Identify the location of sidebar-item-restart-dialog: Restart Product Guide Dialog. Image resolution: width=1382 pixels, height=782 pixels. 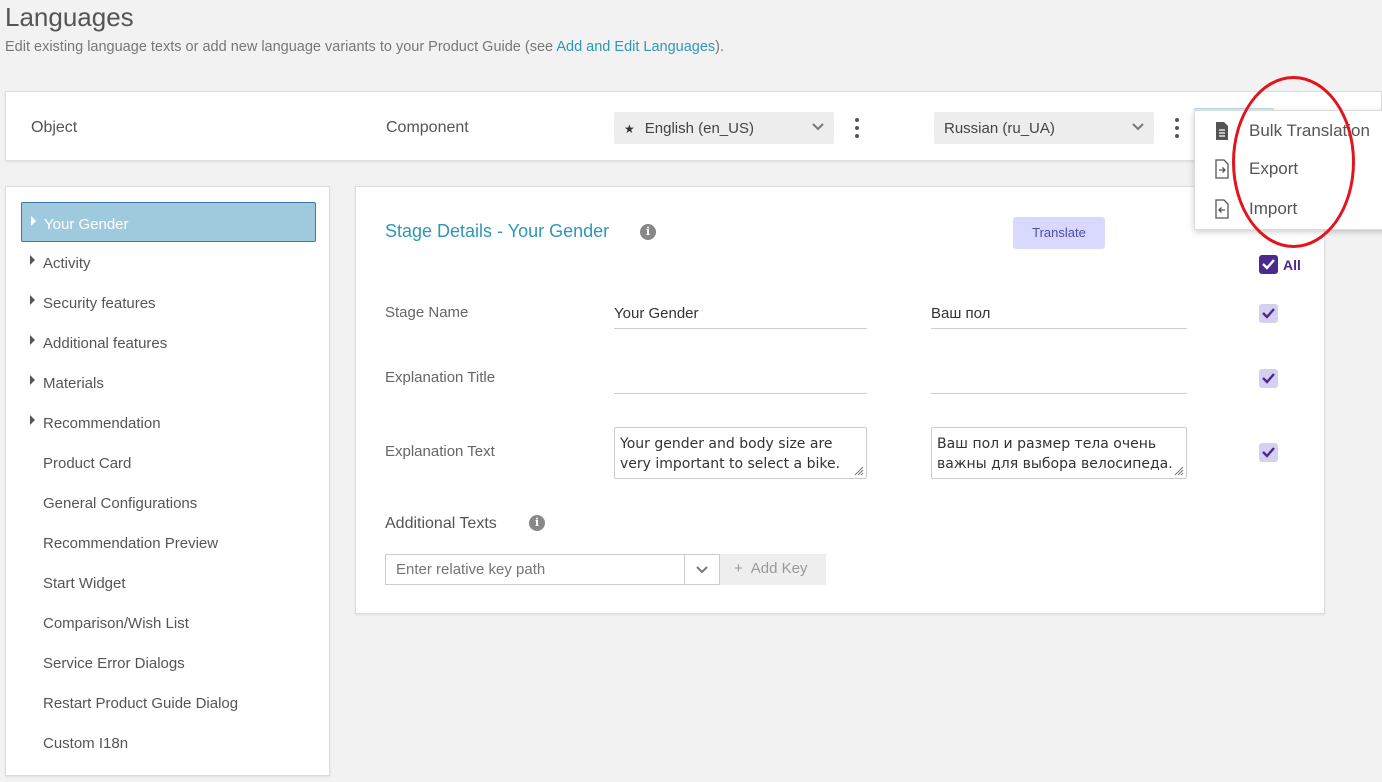
(168, 702).